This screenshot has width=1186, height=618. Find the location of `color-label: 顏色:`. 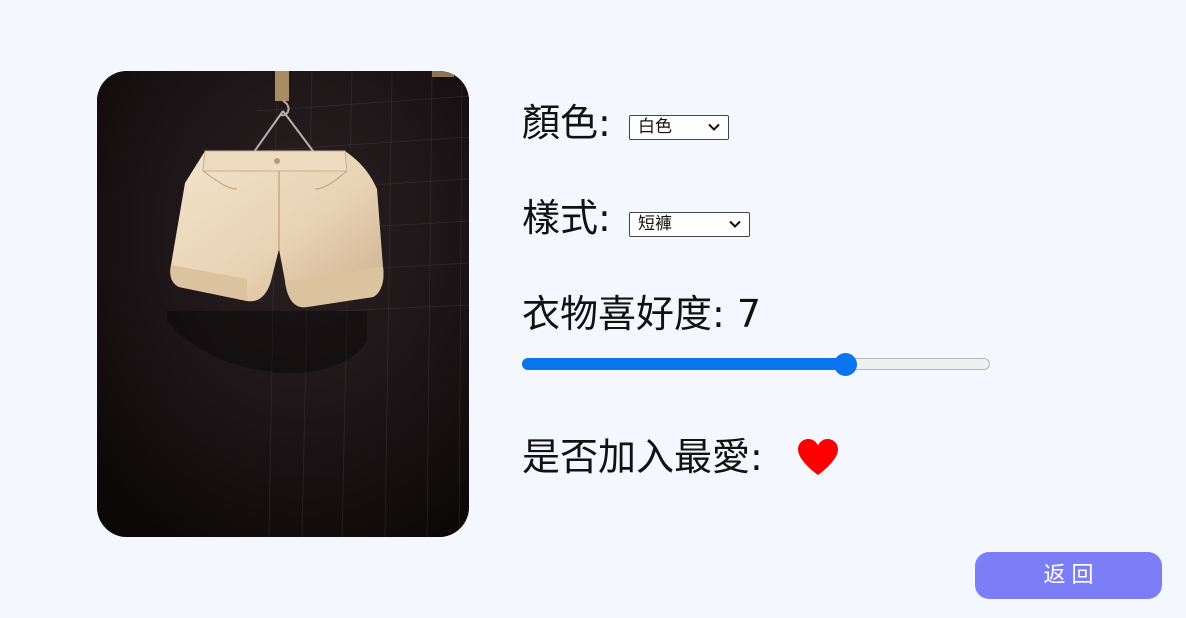

color-label: 顏色: is located at coordinates (566, 123).